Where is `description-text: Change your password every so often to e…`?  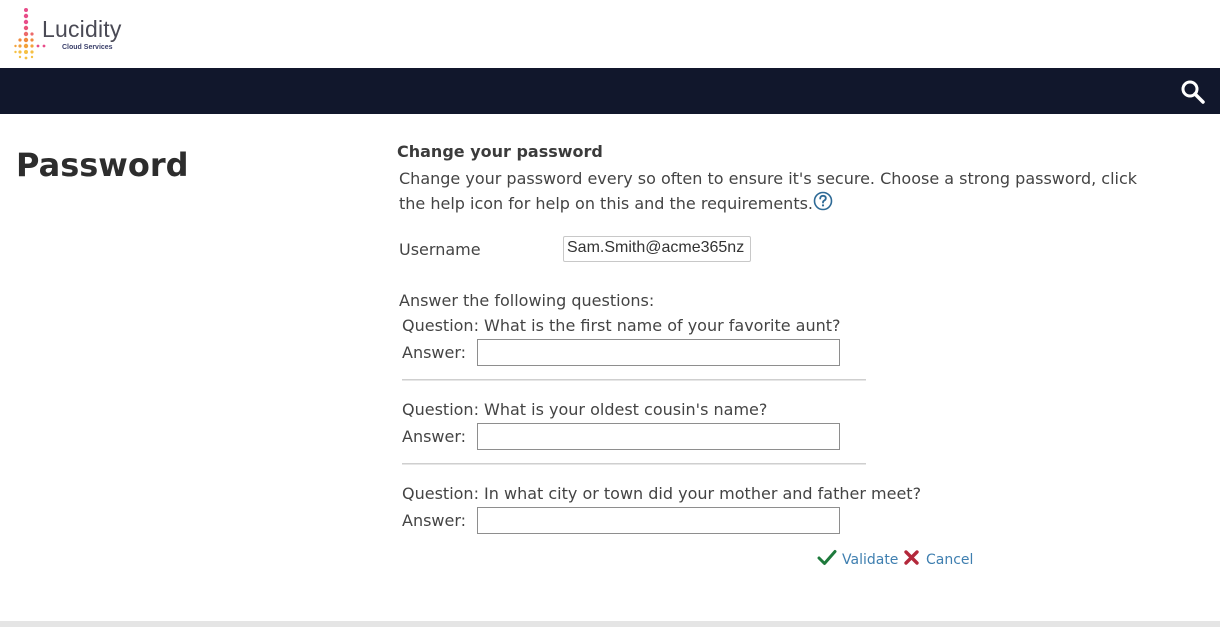
description-text: Change your password every so often to e… is located at coordinates (768, 191).